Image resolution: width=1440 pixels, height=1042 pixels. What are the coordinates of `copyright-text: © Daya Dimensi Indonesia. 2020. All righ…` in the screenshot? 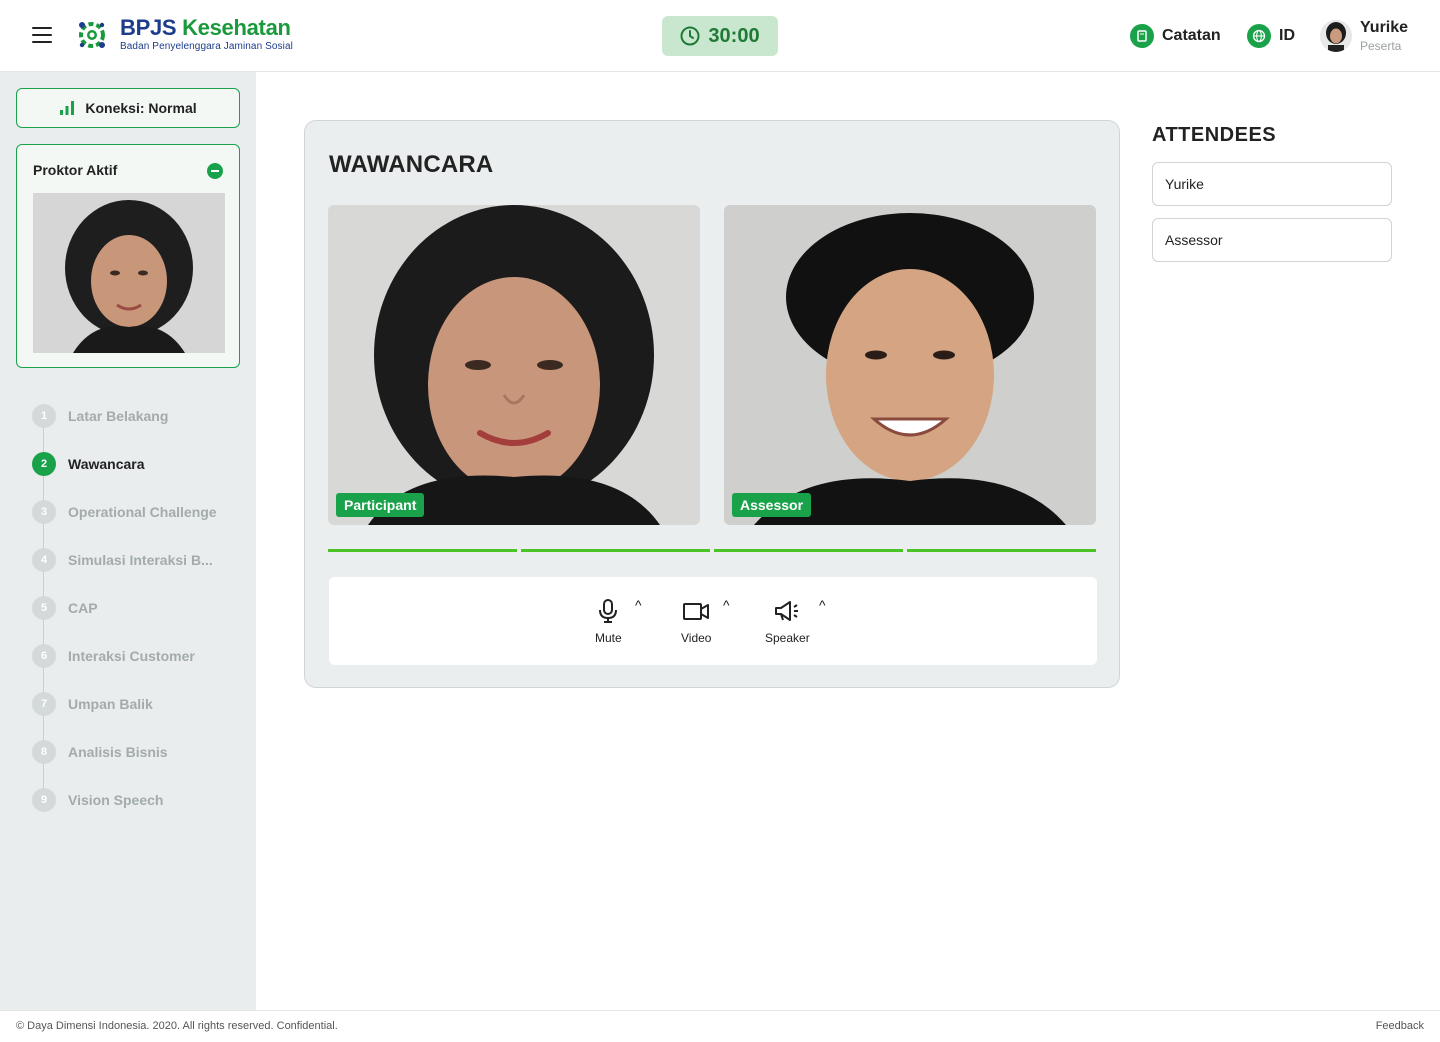 It's located at (177, 1026).